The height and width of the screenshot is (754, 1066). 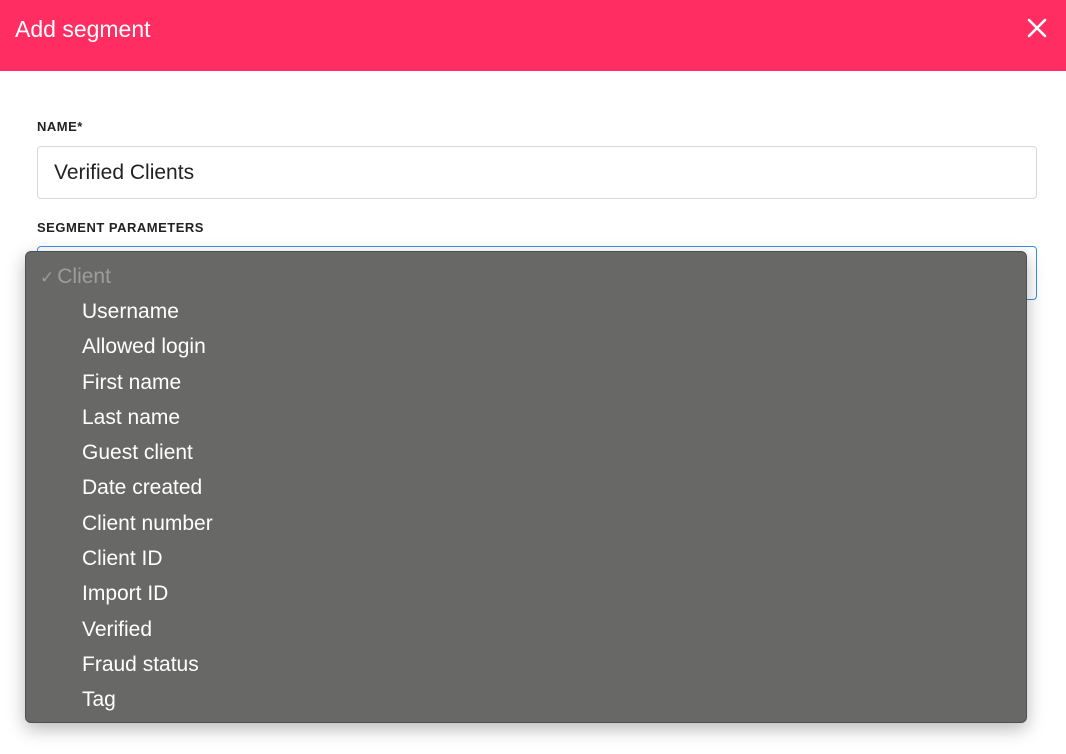 I want to click on modal-header: Add segment, so click(x=533, y=35).